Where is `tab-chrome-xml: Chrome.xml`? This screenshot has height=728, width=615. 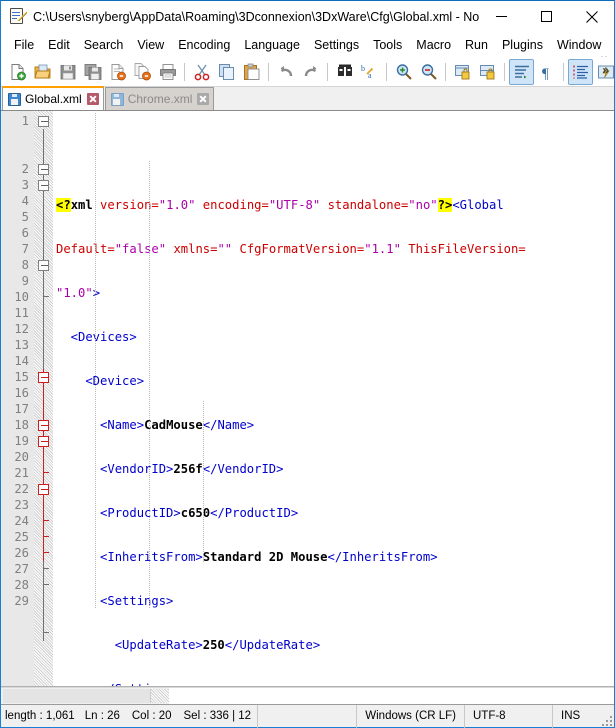 tab-chrome-xml: Chrome.xml is located at coordinates (159, 98).